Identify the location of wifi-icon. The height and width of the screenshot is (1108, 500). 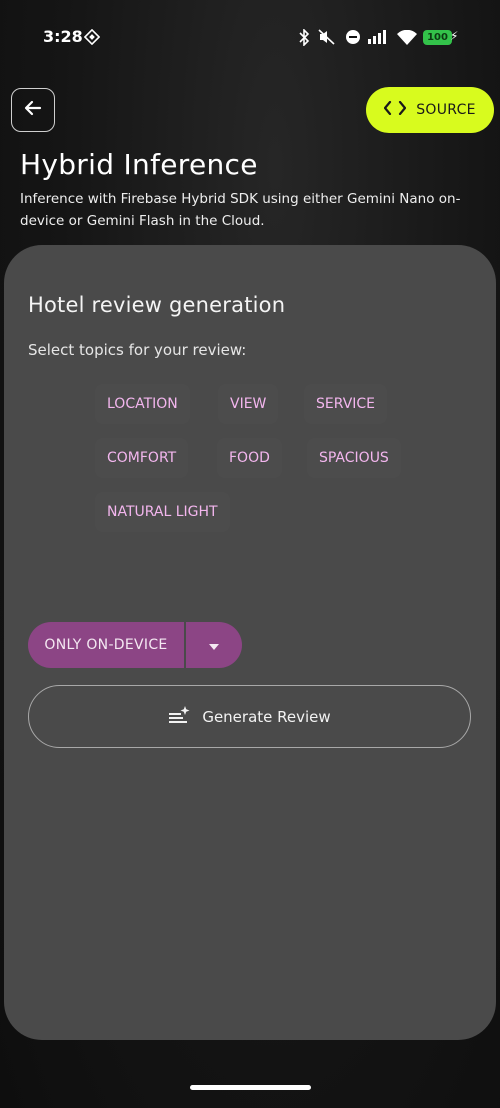
(407, 37).